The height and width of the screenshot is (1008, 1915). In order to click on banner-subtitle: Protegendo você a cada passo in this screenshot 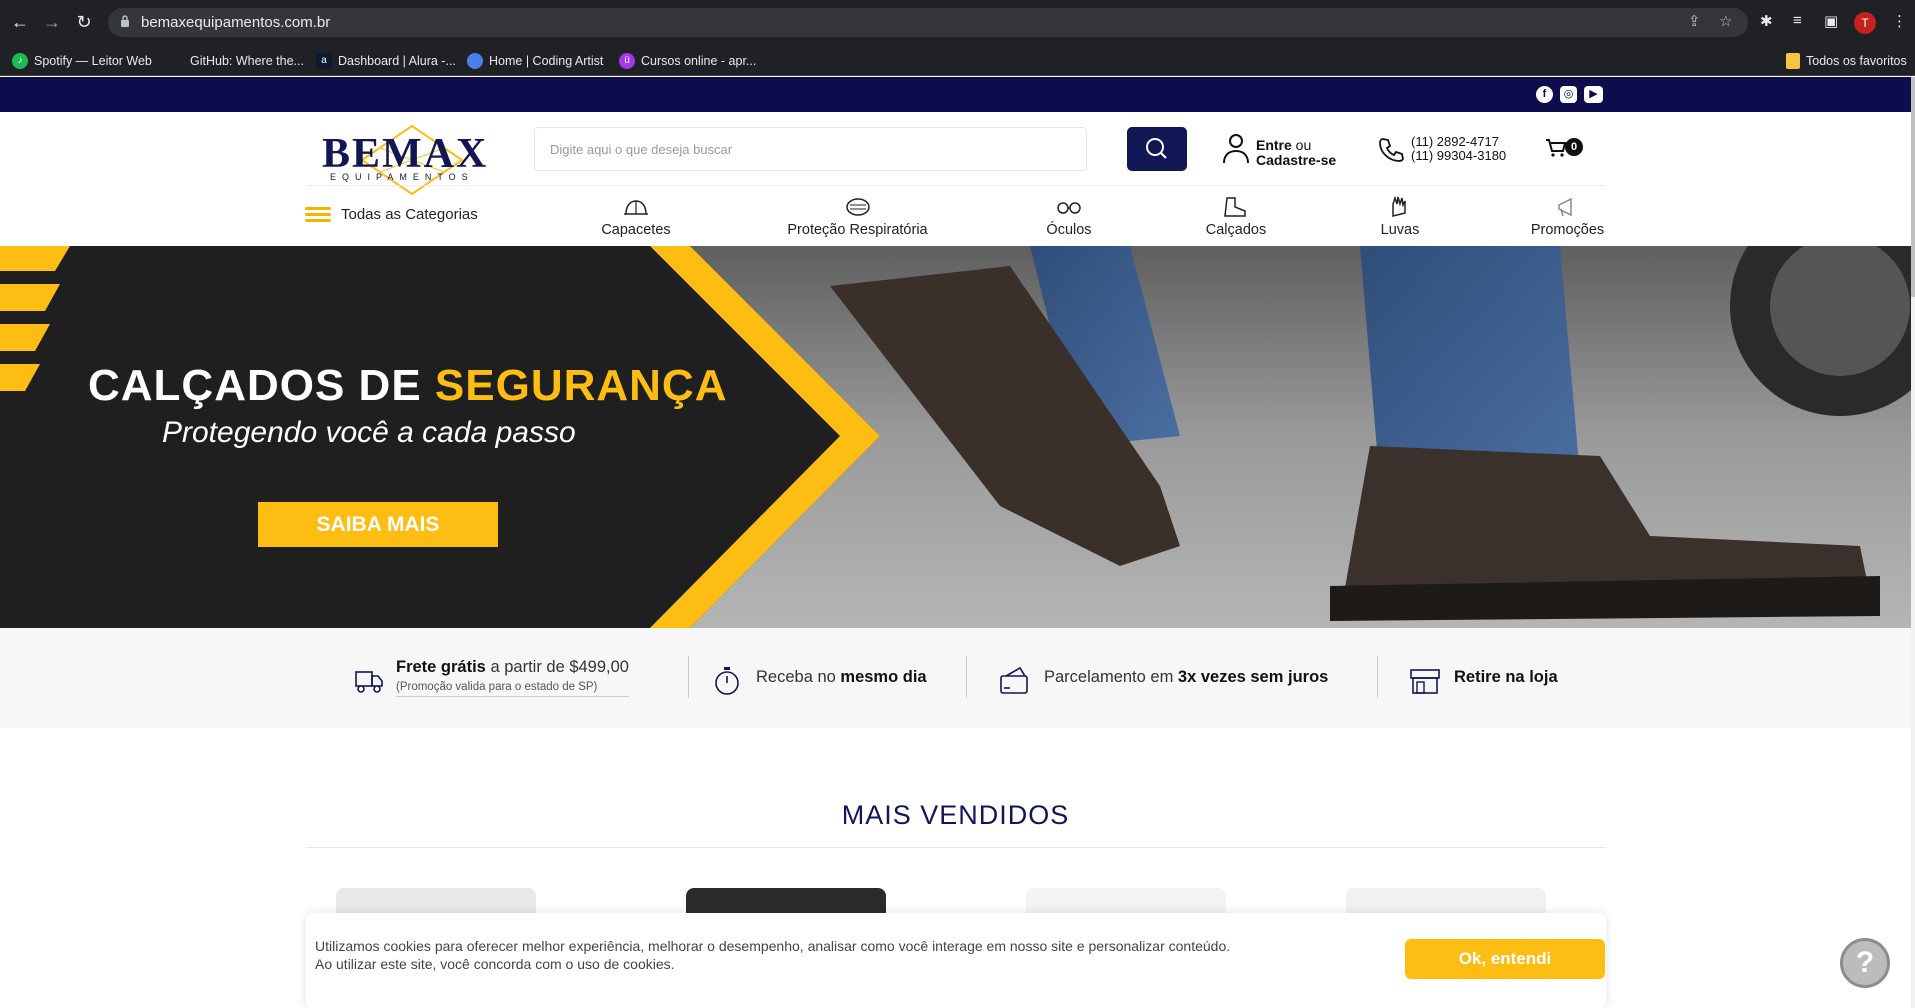, I will do `click(369, 432)`.